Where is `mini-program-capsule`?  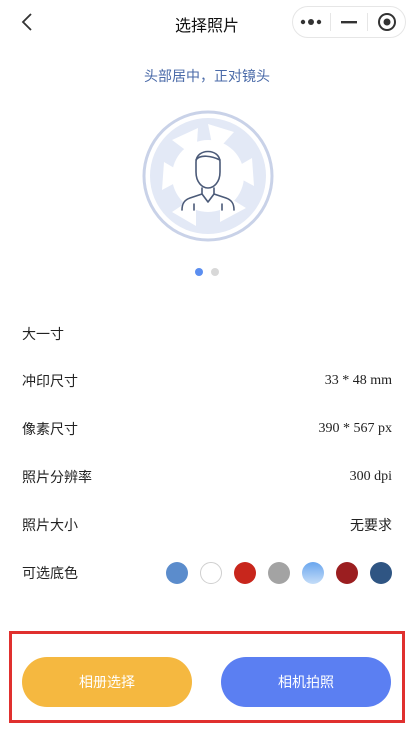
mini-program-capsule is located at coordinates (349, 22).